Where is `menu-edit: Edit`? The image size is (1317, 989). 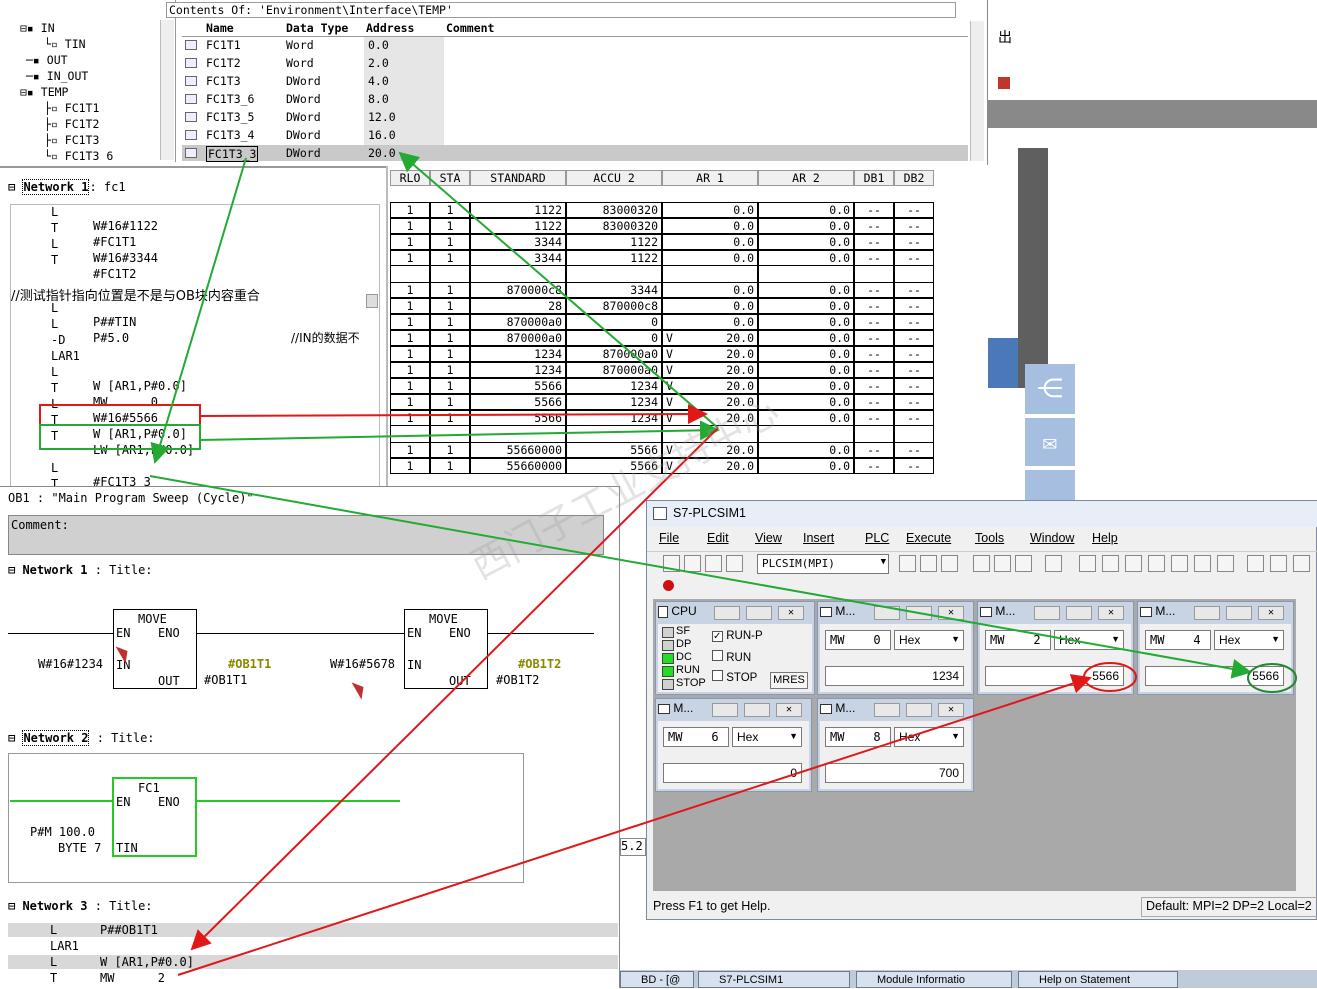
menu-edit: Edit is located at coordinates (718, 538).